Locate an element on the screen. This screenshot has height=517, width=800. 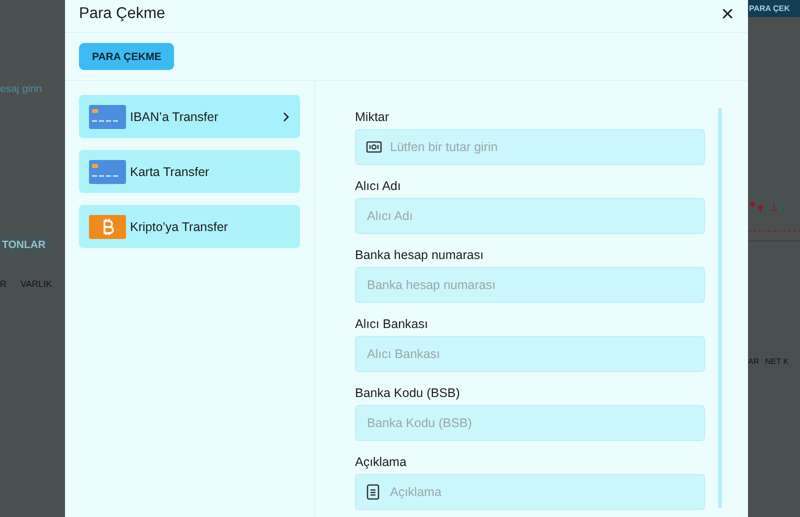
input-field: Lütfen bir tutar girin is located at coordinates (530, 147).